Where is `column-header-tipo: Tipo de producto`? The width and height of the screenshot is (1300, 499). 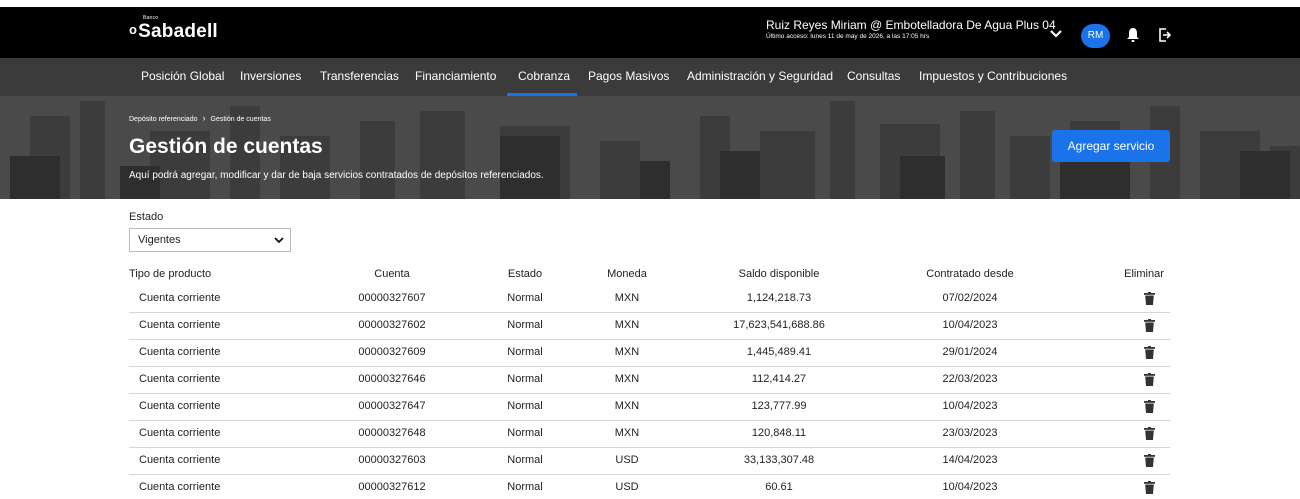 column-header-tipo: Tipo de producto is located at coordinates (170, 274).